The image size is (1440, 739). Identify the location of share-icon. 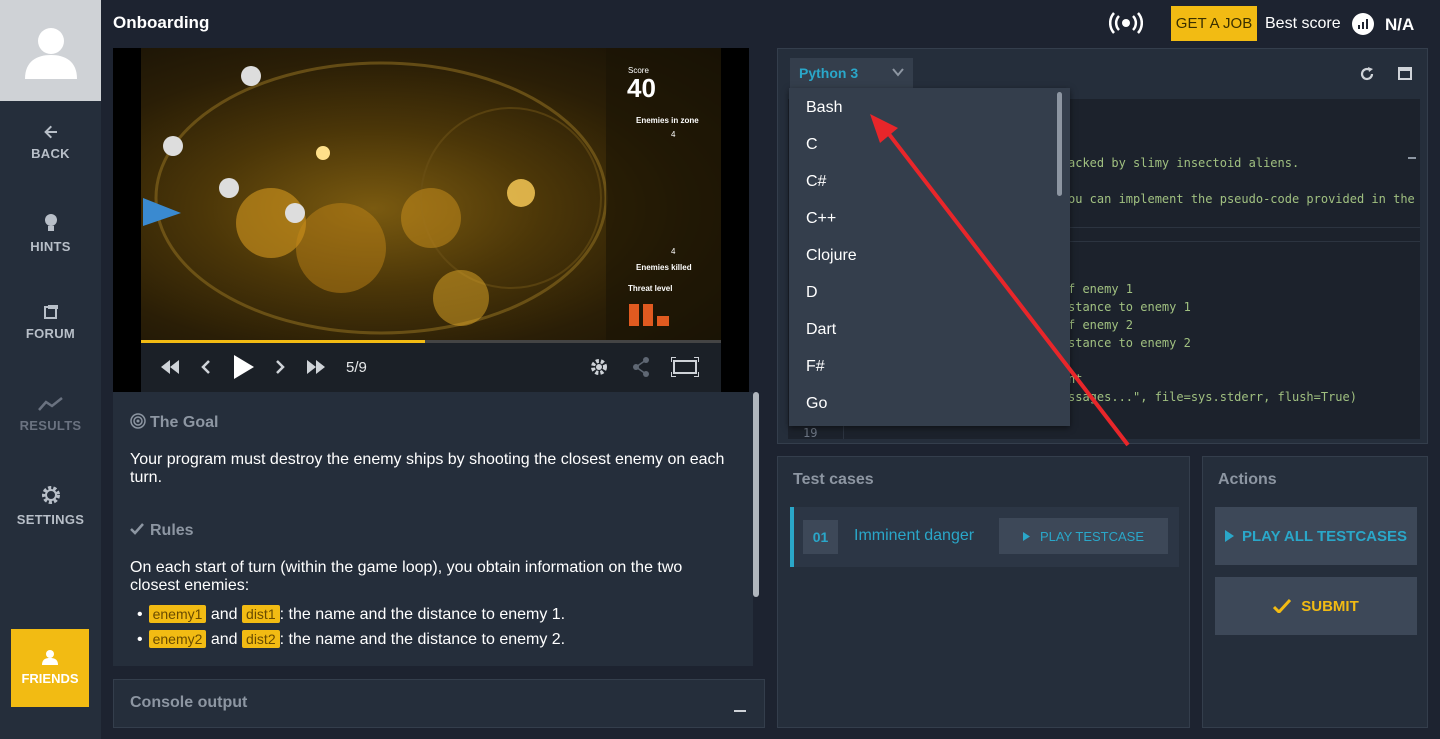
(641, 367).